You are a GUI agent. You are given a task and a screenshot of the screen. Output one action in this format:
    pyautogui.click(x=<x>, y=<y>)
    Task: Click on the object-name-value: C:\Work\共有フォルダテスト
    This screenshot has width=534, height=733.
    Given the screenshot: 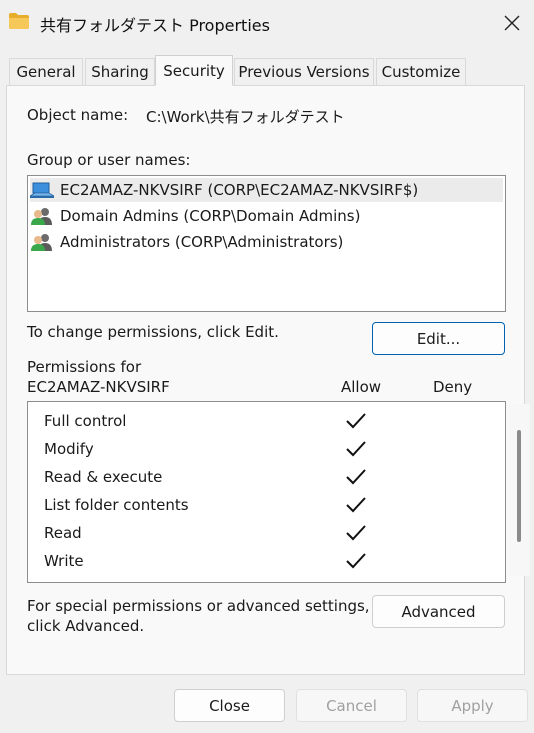 What is the action you would take?
    pyautogui.click(x=245, y=117)
    